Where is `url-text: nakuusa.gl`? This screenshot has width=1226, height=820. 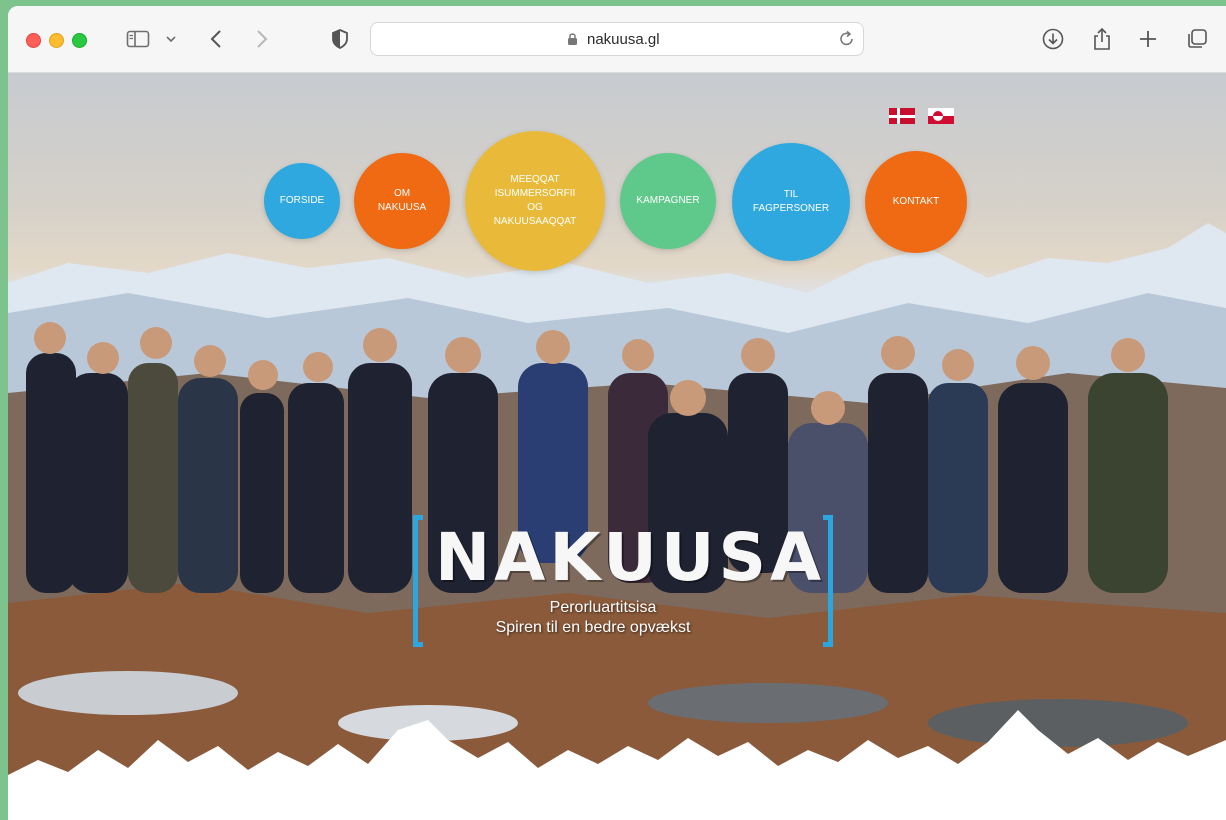 url-text: nakuusa.gl is located at coordinates (623, 39).